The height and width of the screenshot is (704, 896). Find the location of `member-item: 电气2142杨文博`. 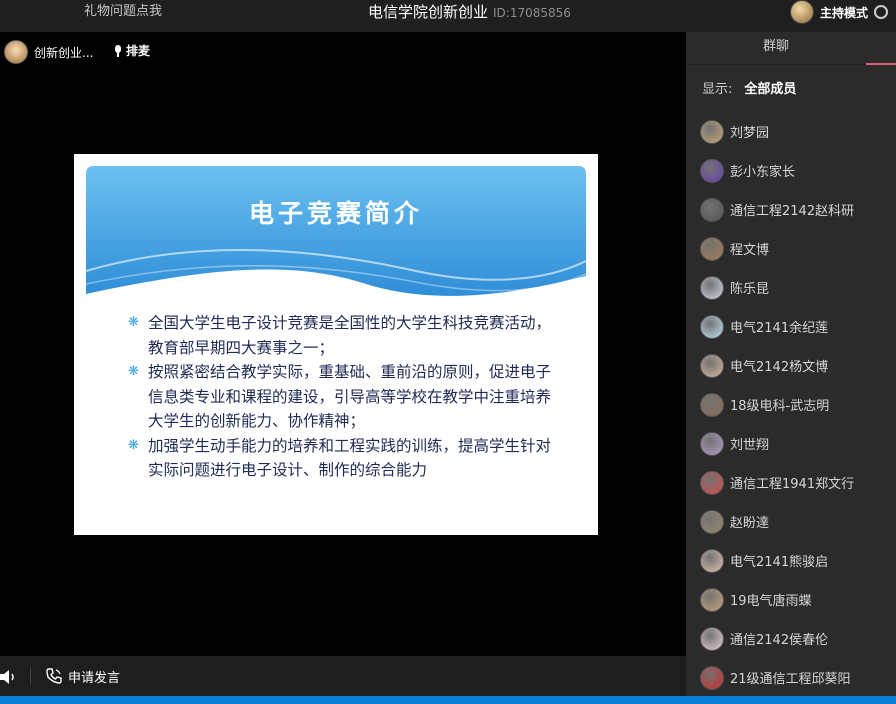

member-item: 电气2142杨文博 is located at coordinates (795, 365).